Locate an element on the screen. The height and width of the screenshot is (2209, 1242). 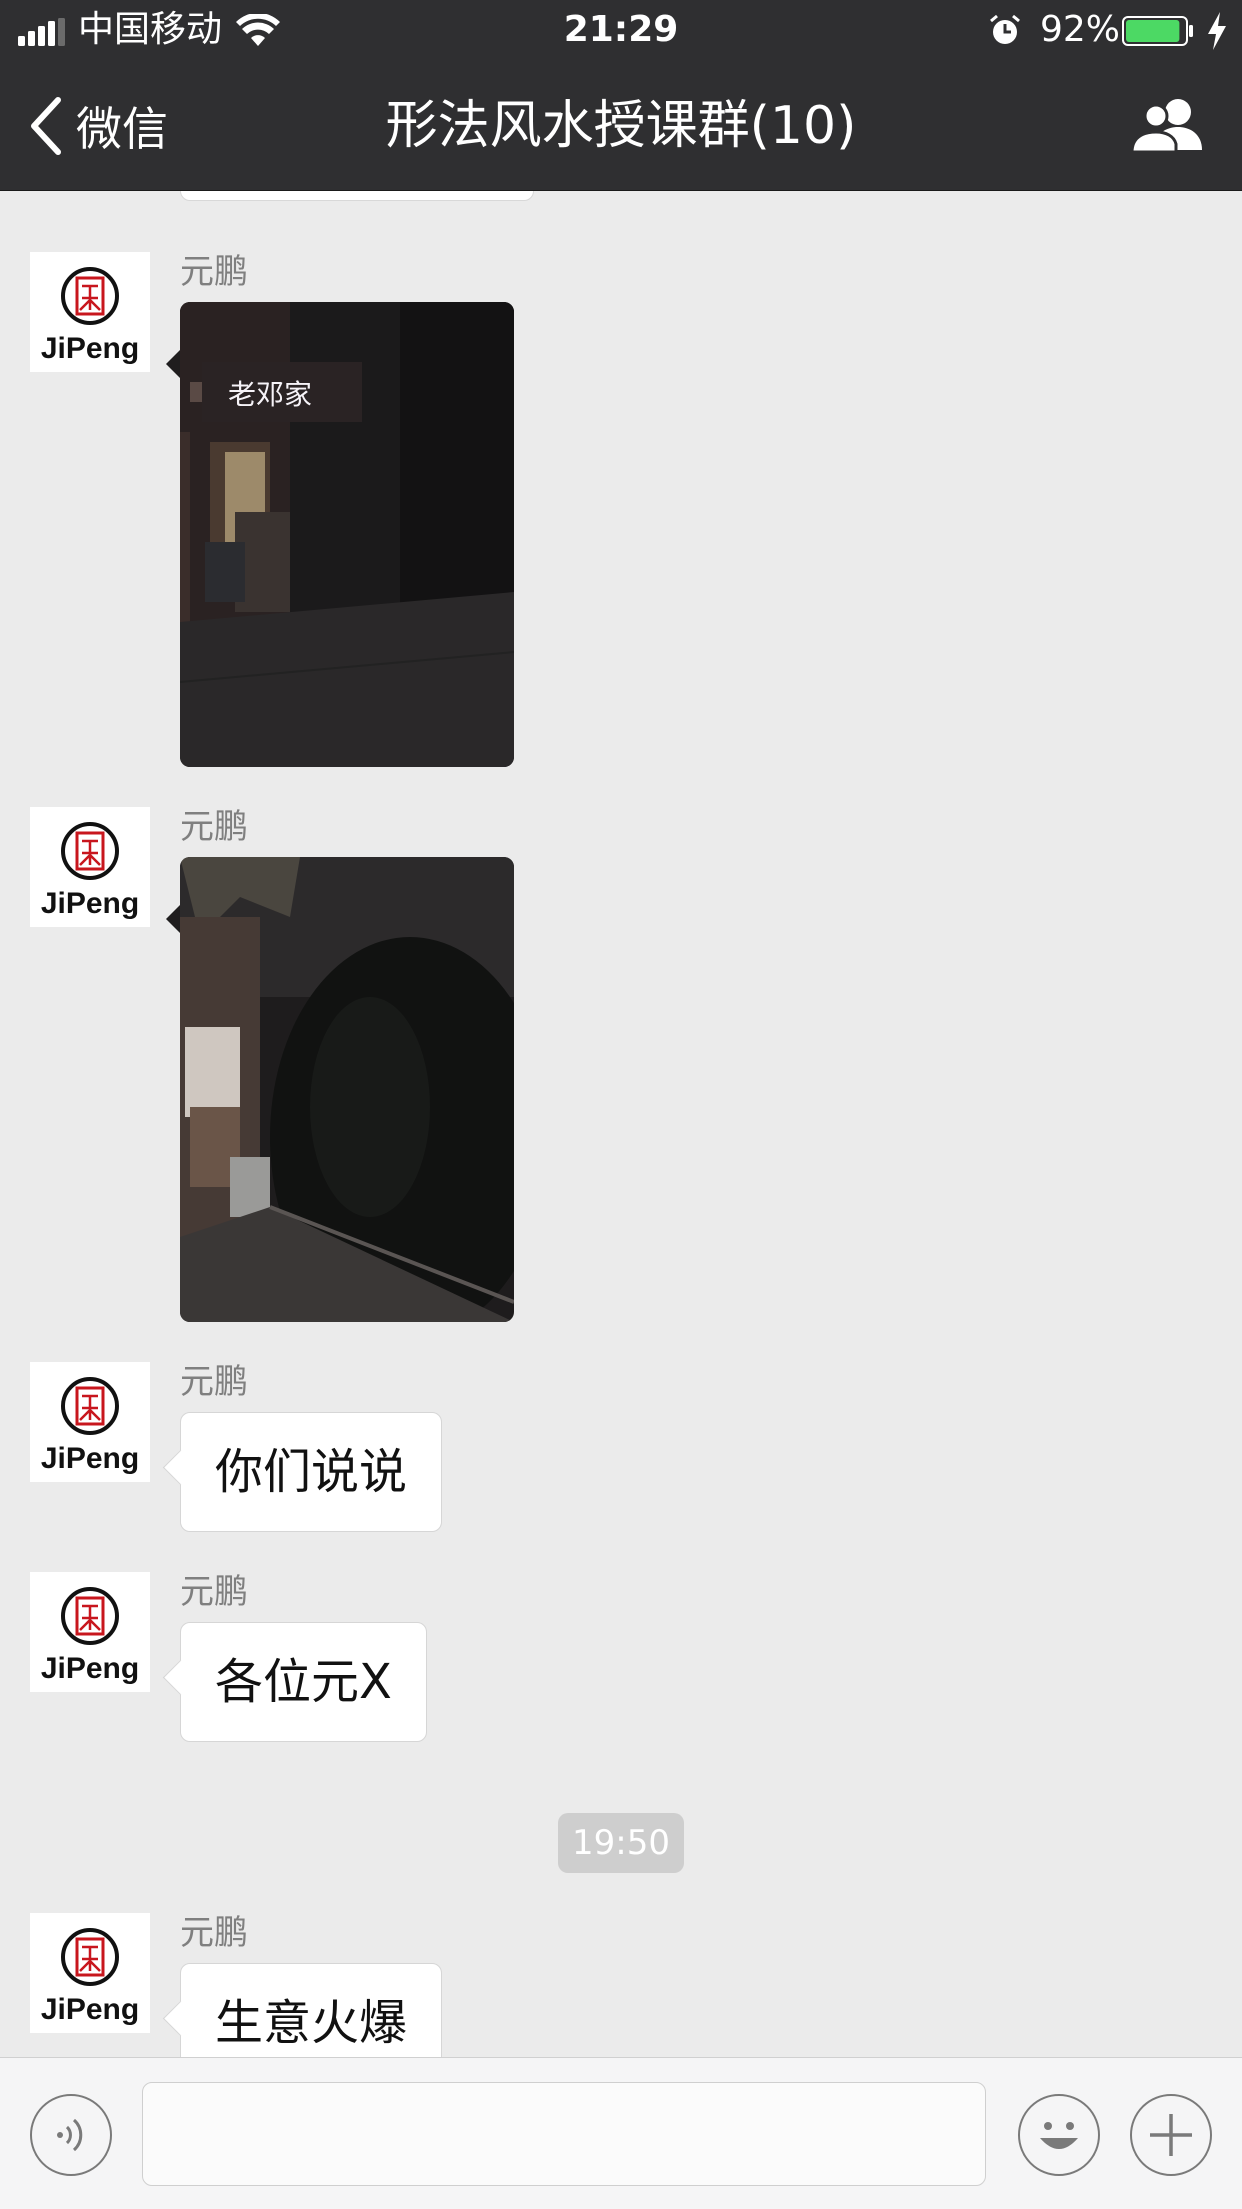
nav-bar: 微信 形法风水授课群(10) is located at coordinates (621, 125).